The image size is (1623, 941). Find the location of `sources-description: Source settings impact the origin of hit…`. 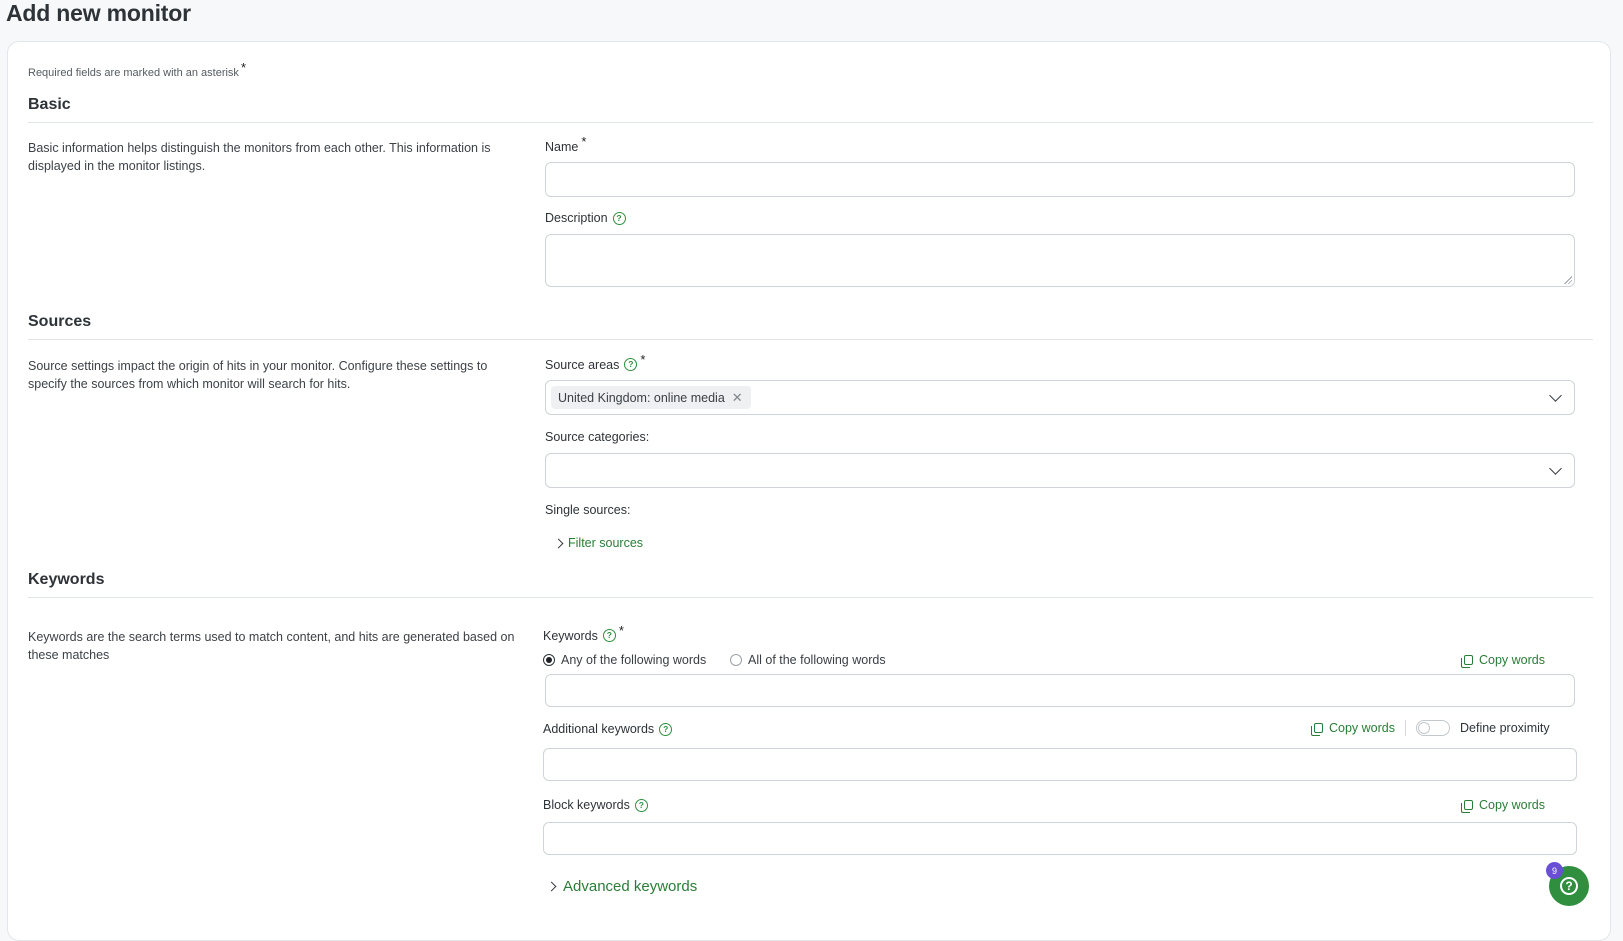

sources-description: Source settings impact the origin of hit… is located at coordinates (258, 375).